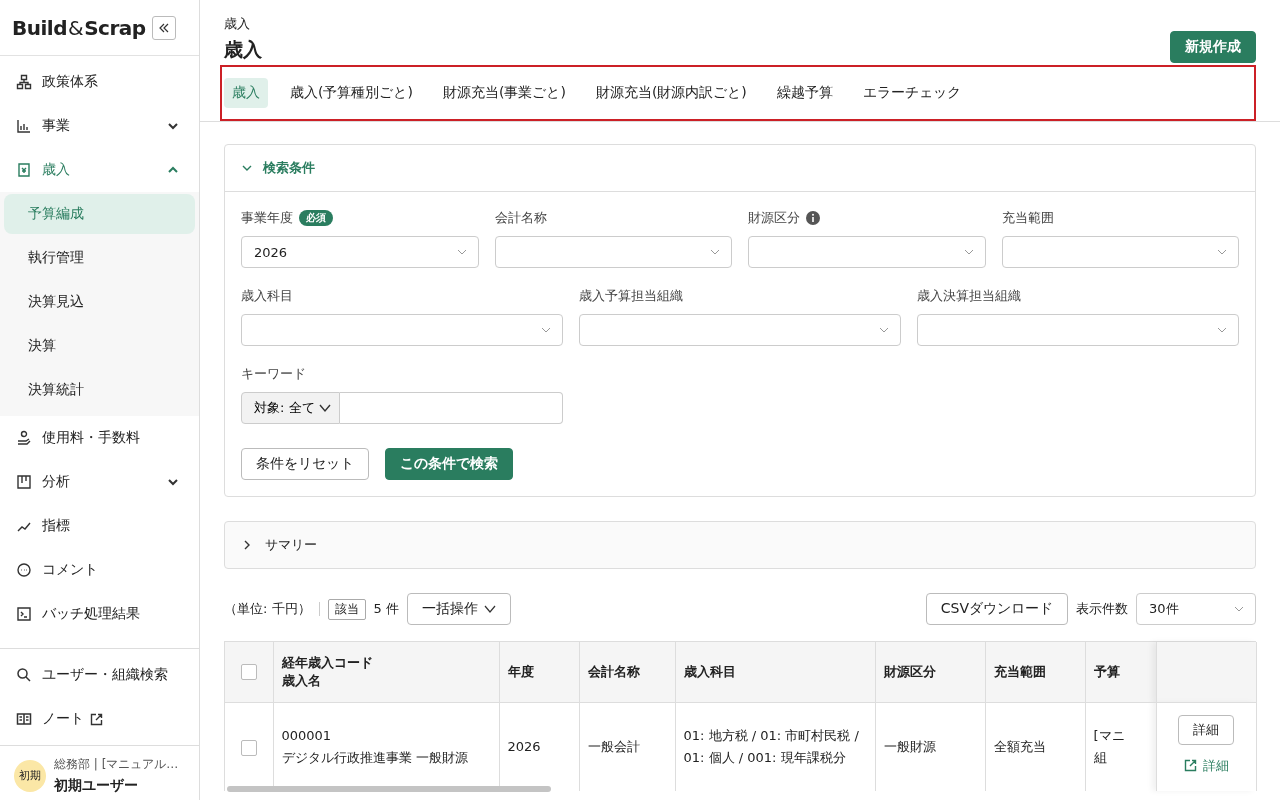 The width and height of the screenshot is (1280, 800). What do you see at coordinates (99, 482) in the screenshot?
I see `nav-item: 分析` at bounding box center [99, 482].